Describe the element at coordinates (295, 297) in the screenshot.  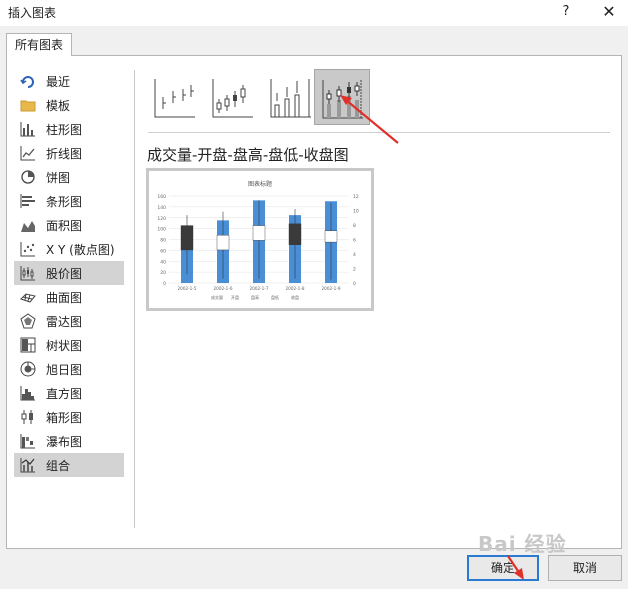
I see `legend-entry: 收盘` at that location.